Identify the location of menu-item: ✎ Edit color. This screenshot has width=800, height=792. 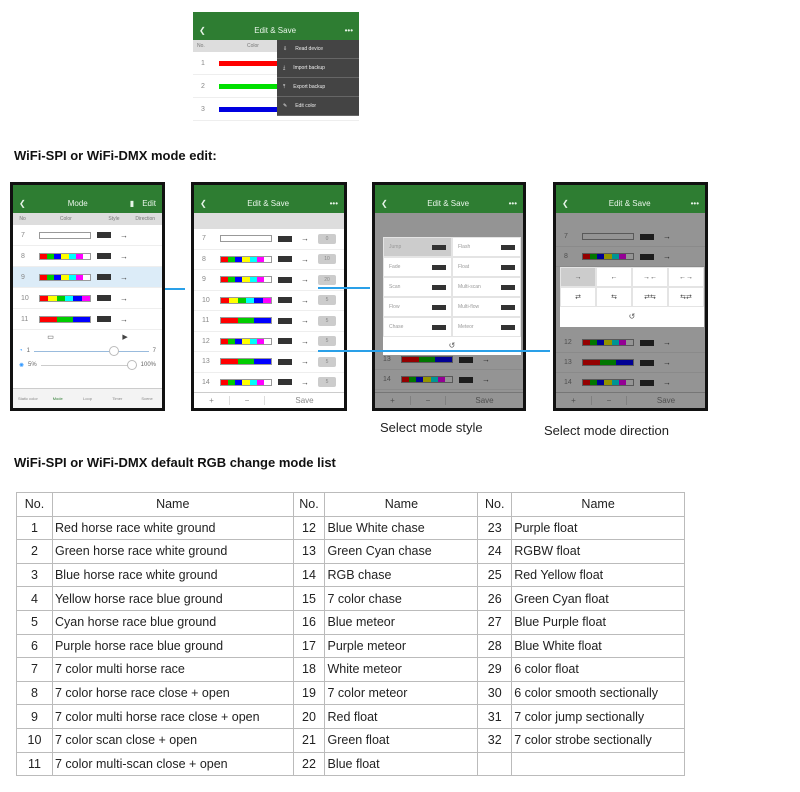
(318, 106).